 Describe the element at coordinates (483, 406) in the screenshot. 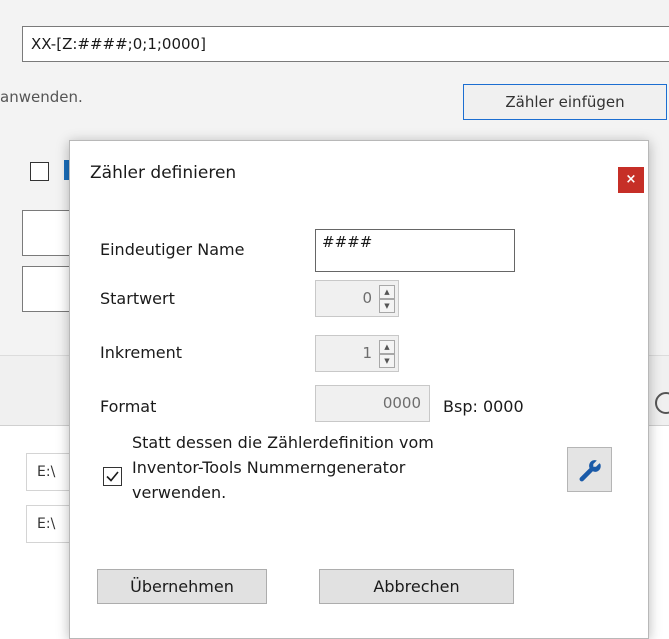

I see `format-example: Bsp: 0000` at that location.